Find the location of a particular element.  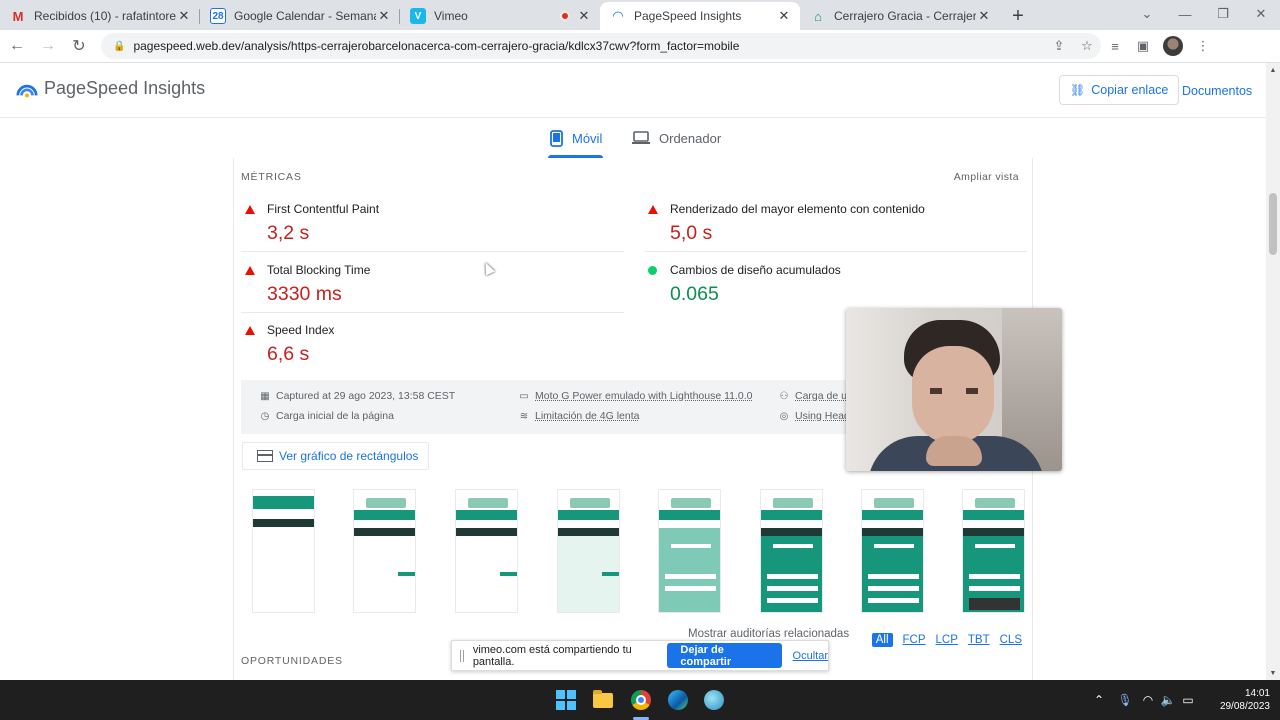

calendar-icon: 28 is located at coordinates (218, 16).